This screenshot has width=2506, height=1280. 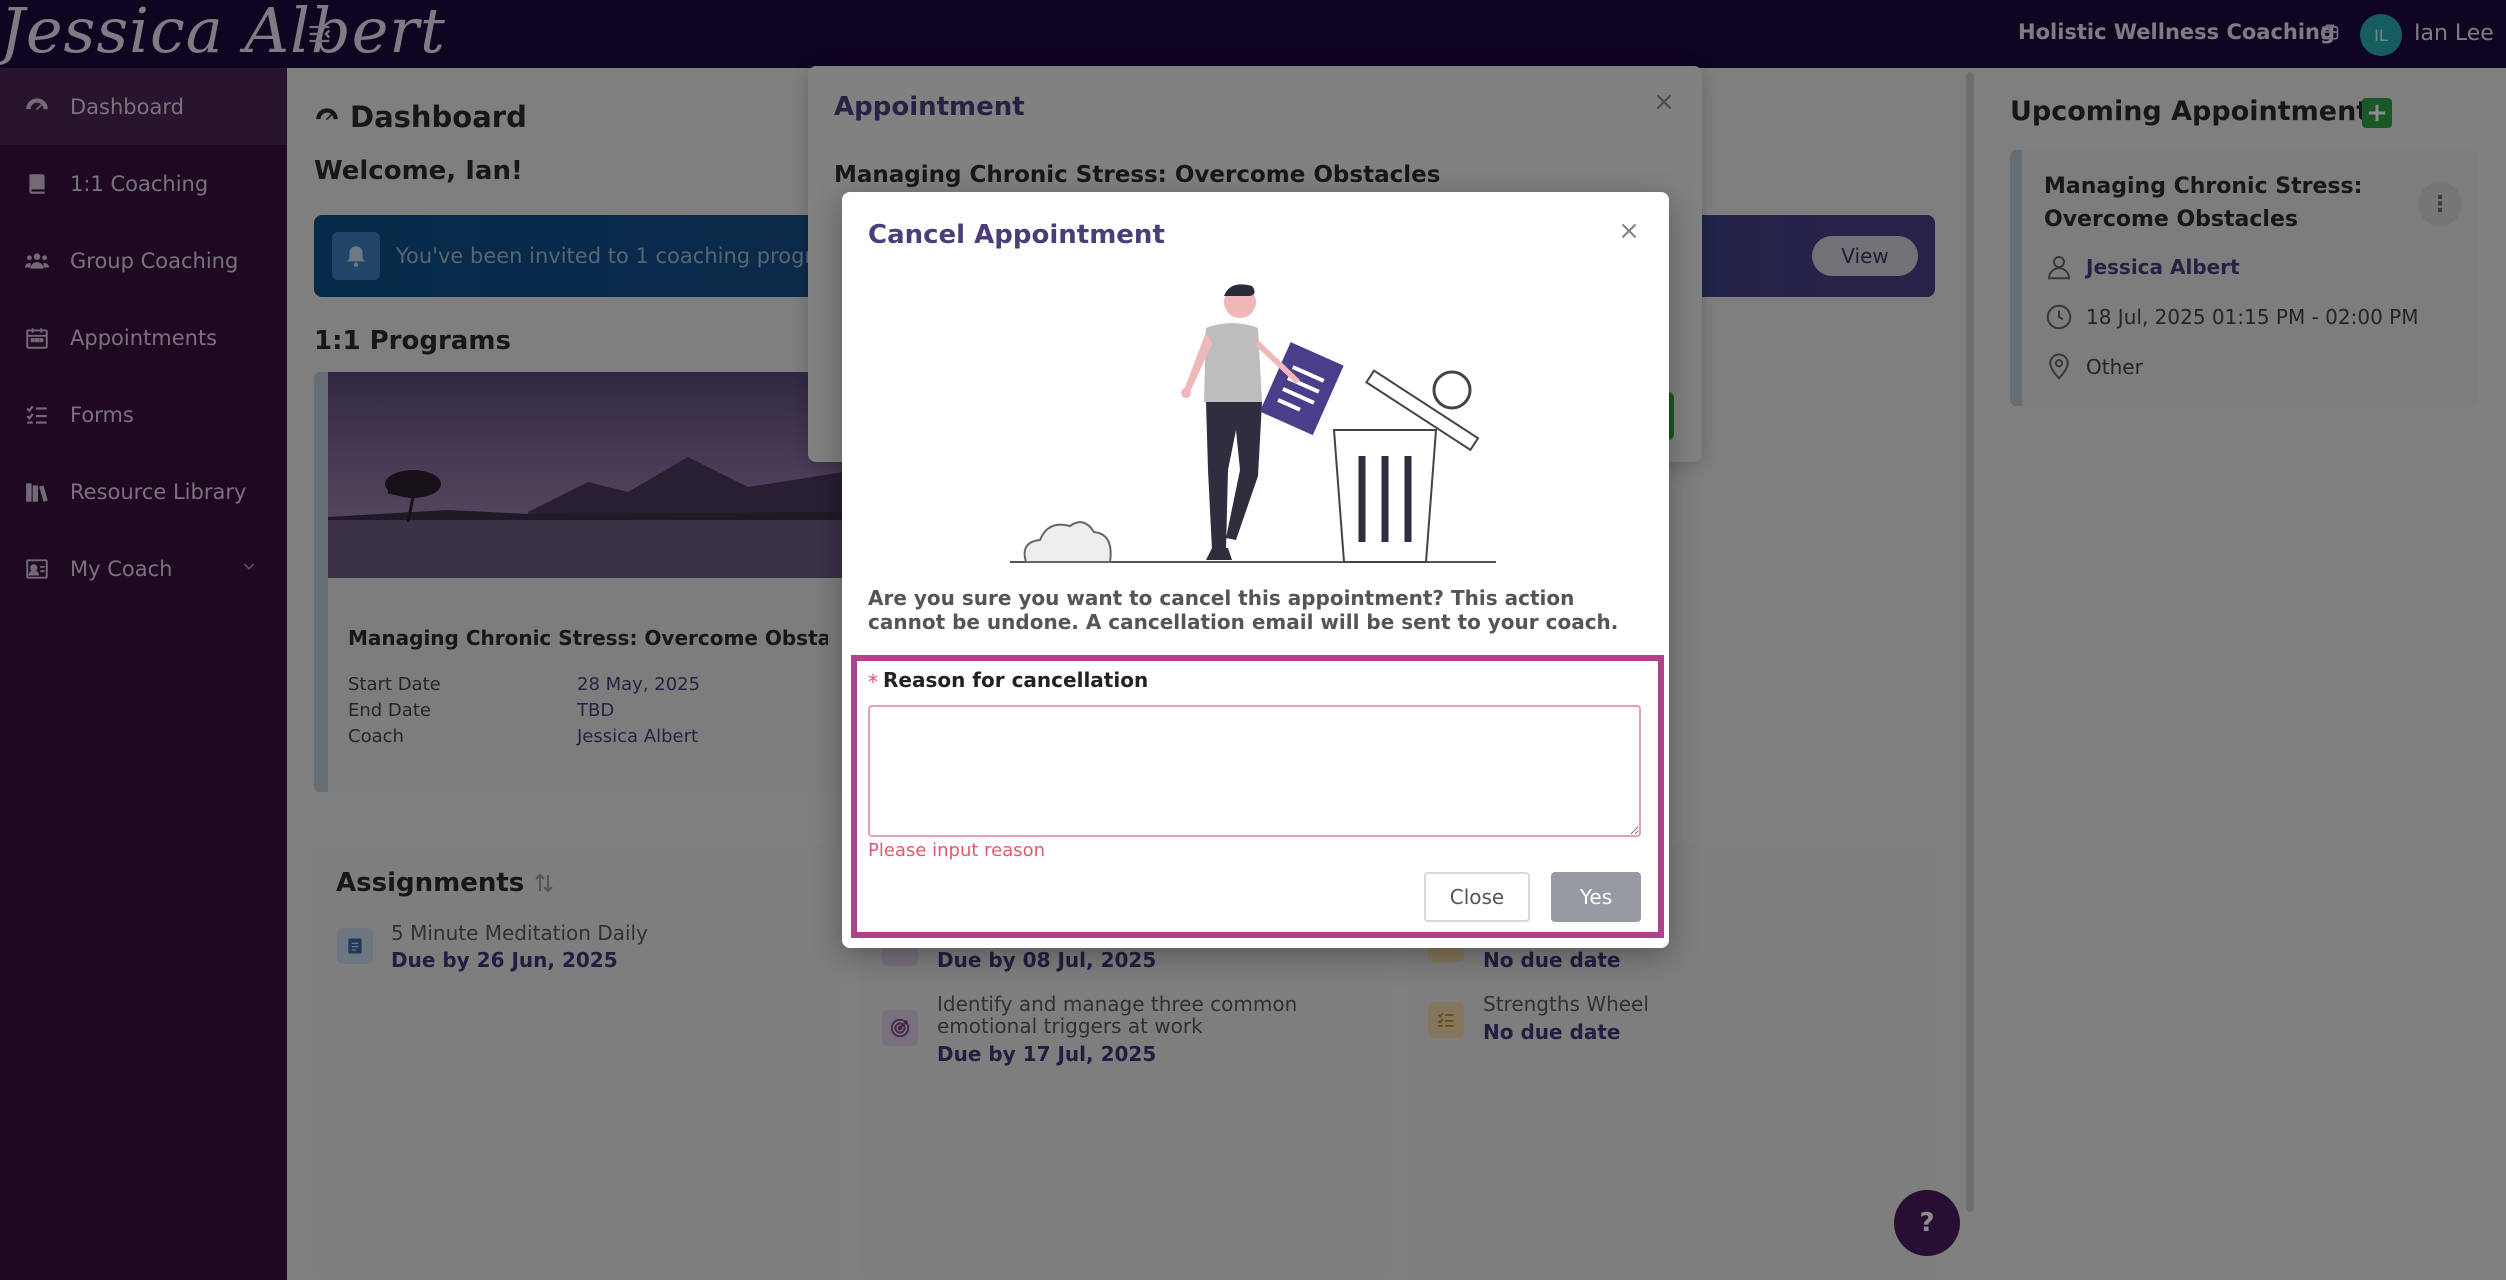 I want to click on appointment-location-row: Other, so click(x=2093, y=367).